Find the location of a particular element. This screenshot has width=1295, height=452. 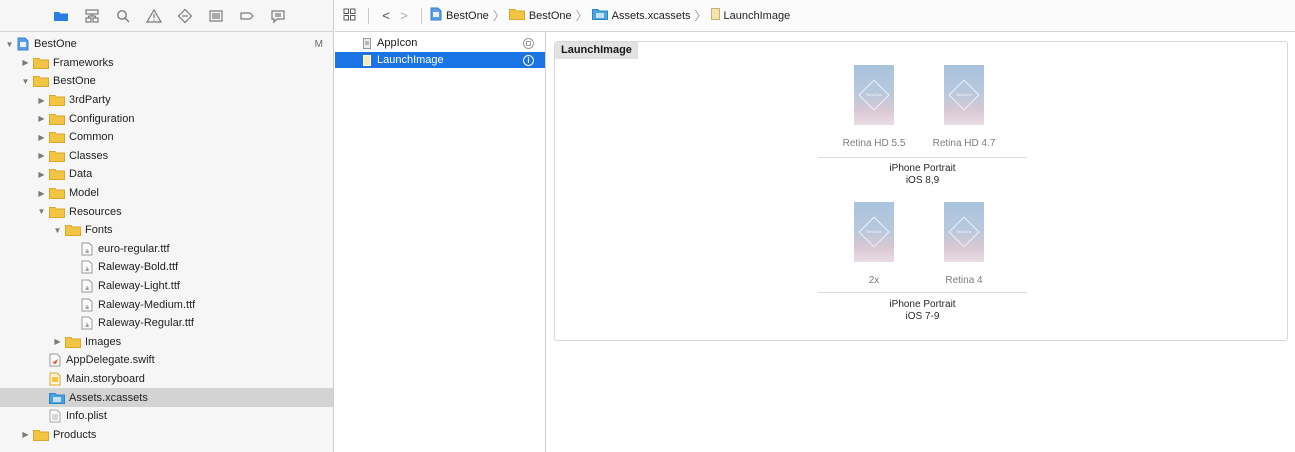

tree-item-label: Info.plist is located at coordinates (86, 416).